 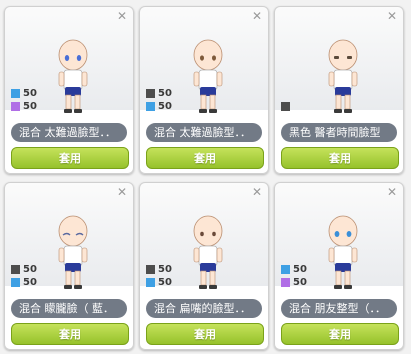 I want to click on stat-row, so click(x=287, y=106).